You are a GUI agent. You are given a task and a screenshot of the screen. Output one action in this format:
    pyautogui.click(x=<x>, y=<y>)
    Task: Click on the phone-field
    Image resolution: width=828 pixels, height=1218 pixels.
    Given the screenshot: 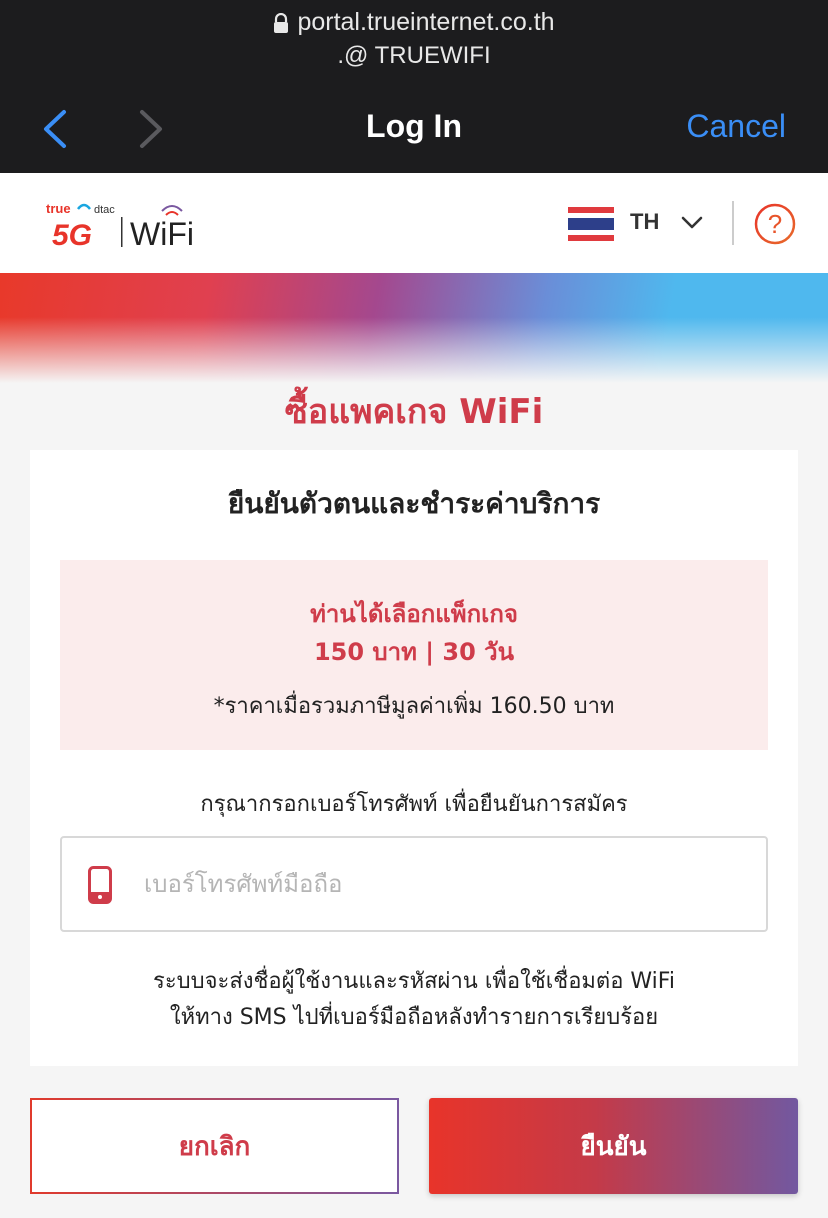 What is the action you would take?
    pyautogui.click(x=414, y=884)
    